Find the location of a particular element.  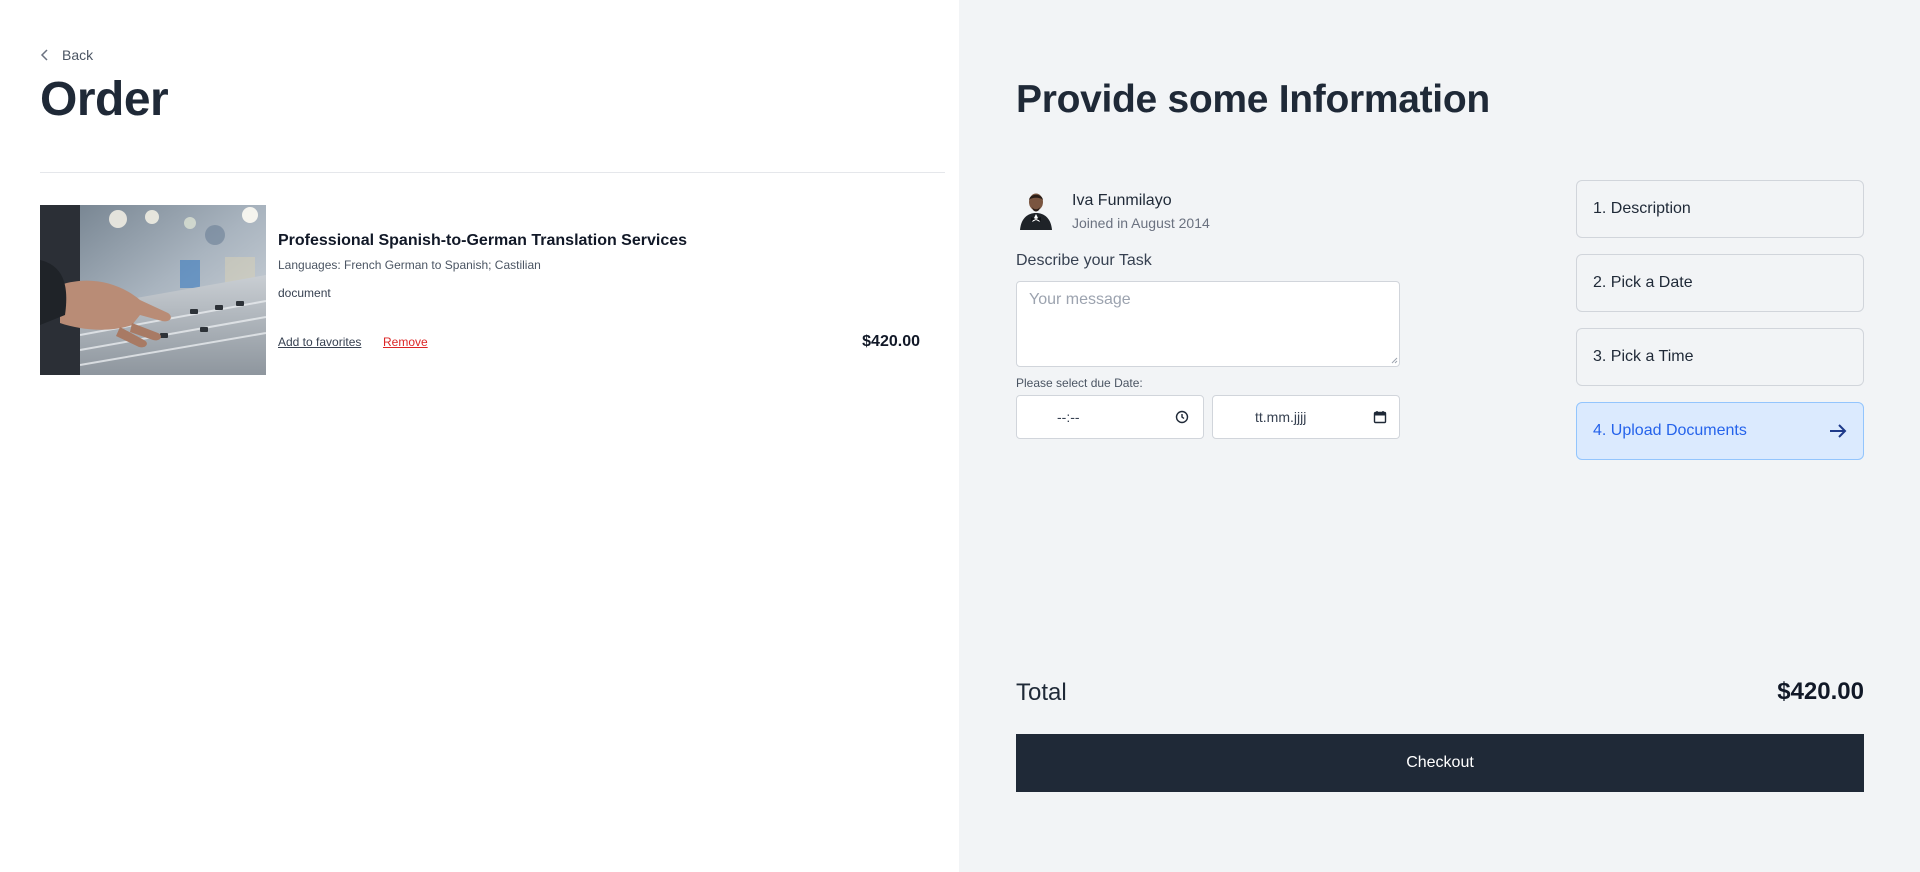

product-image is located at coordinates (153, 290).